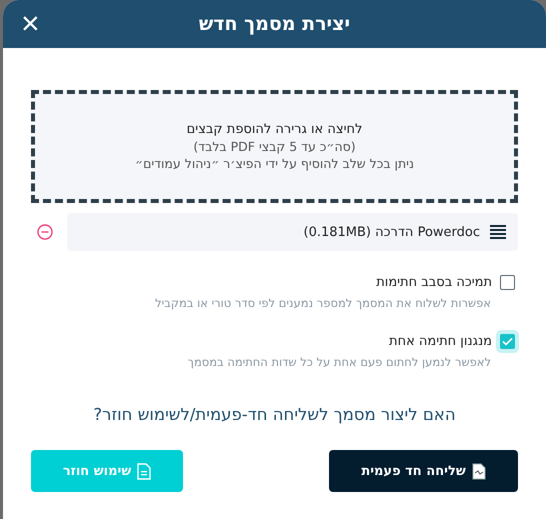  I want to click on file-name: Powerdoc הדרכה (0.181MB), so click(391, 232).